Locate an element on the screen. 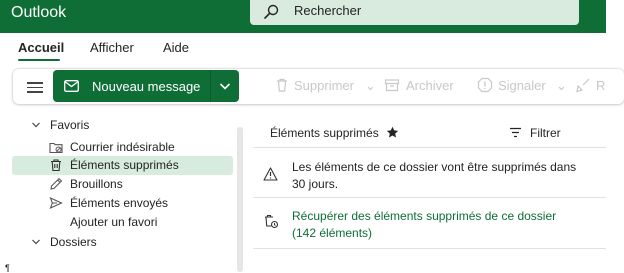  pencil-icon is located at coordinates (56, 183).